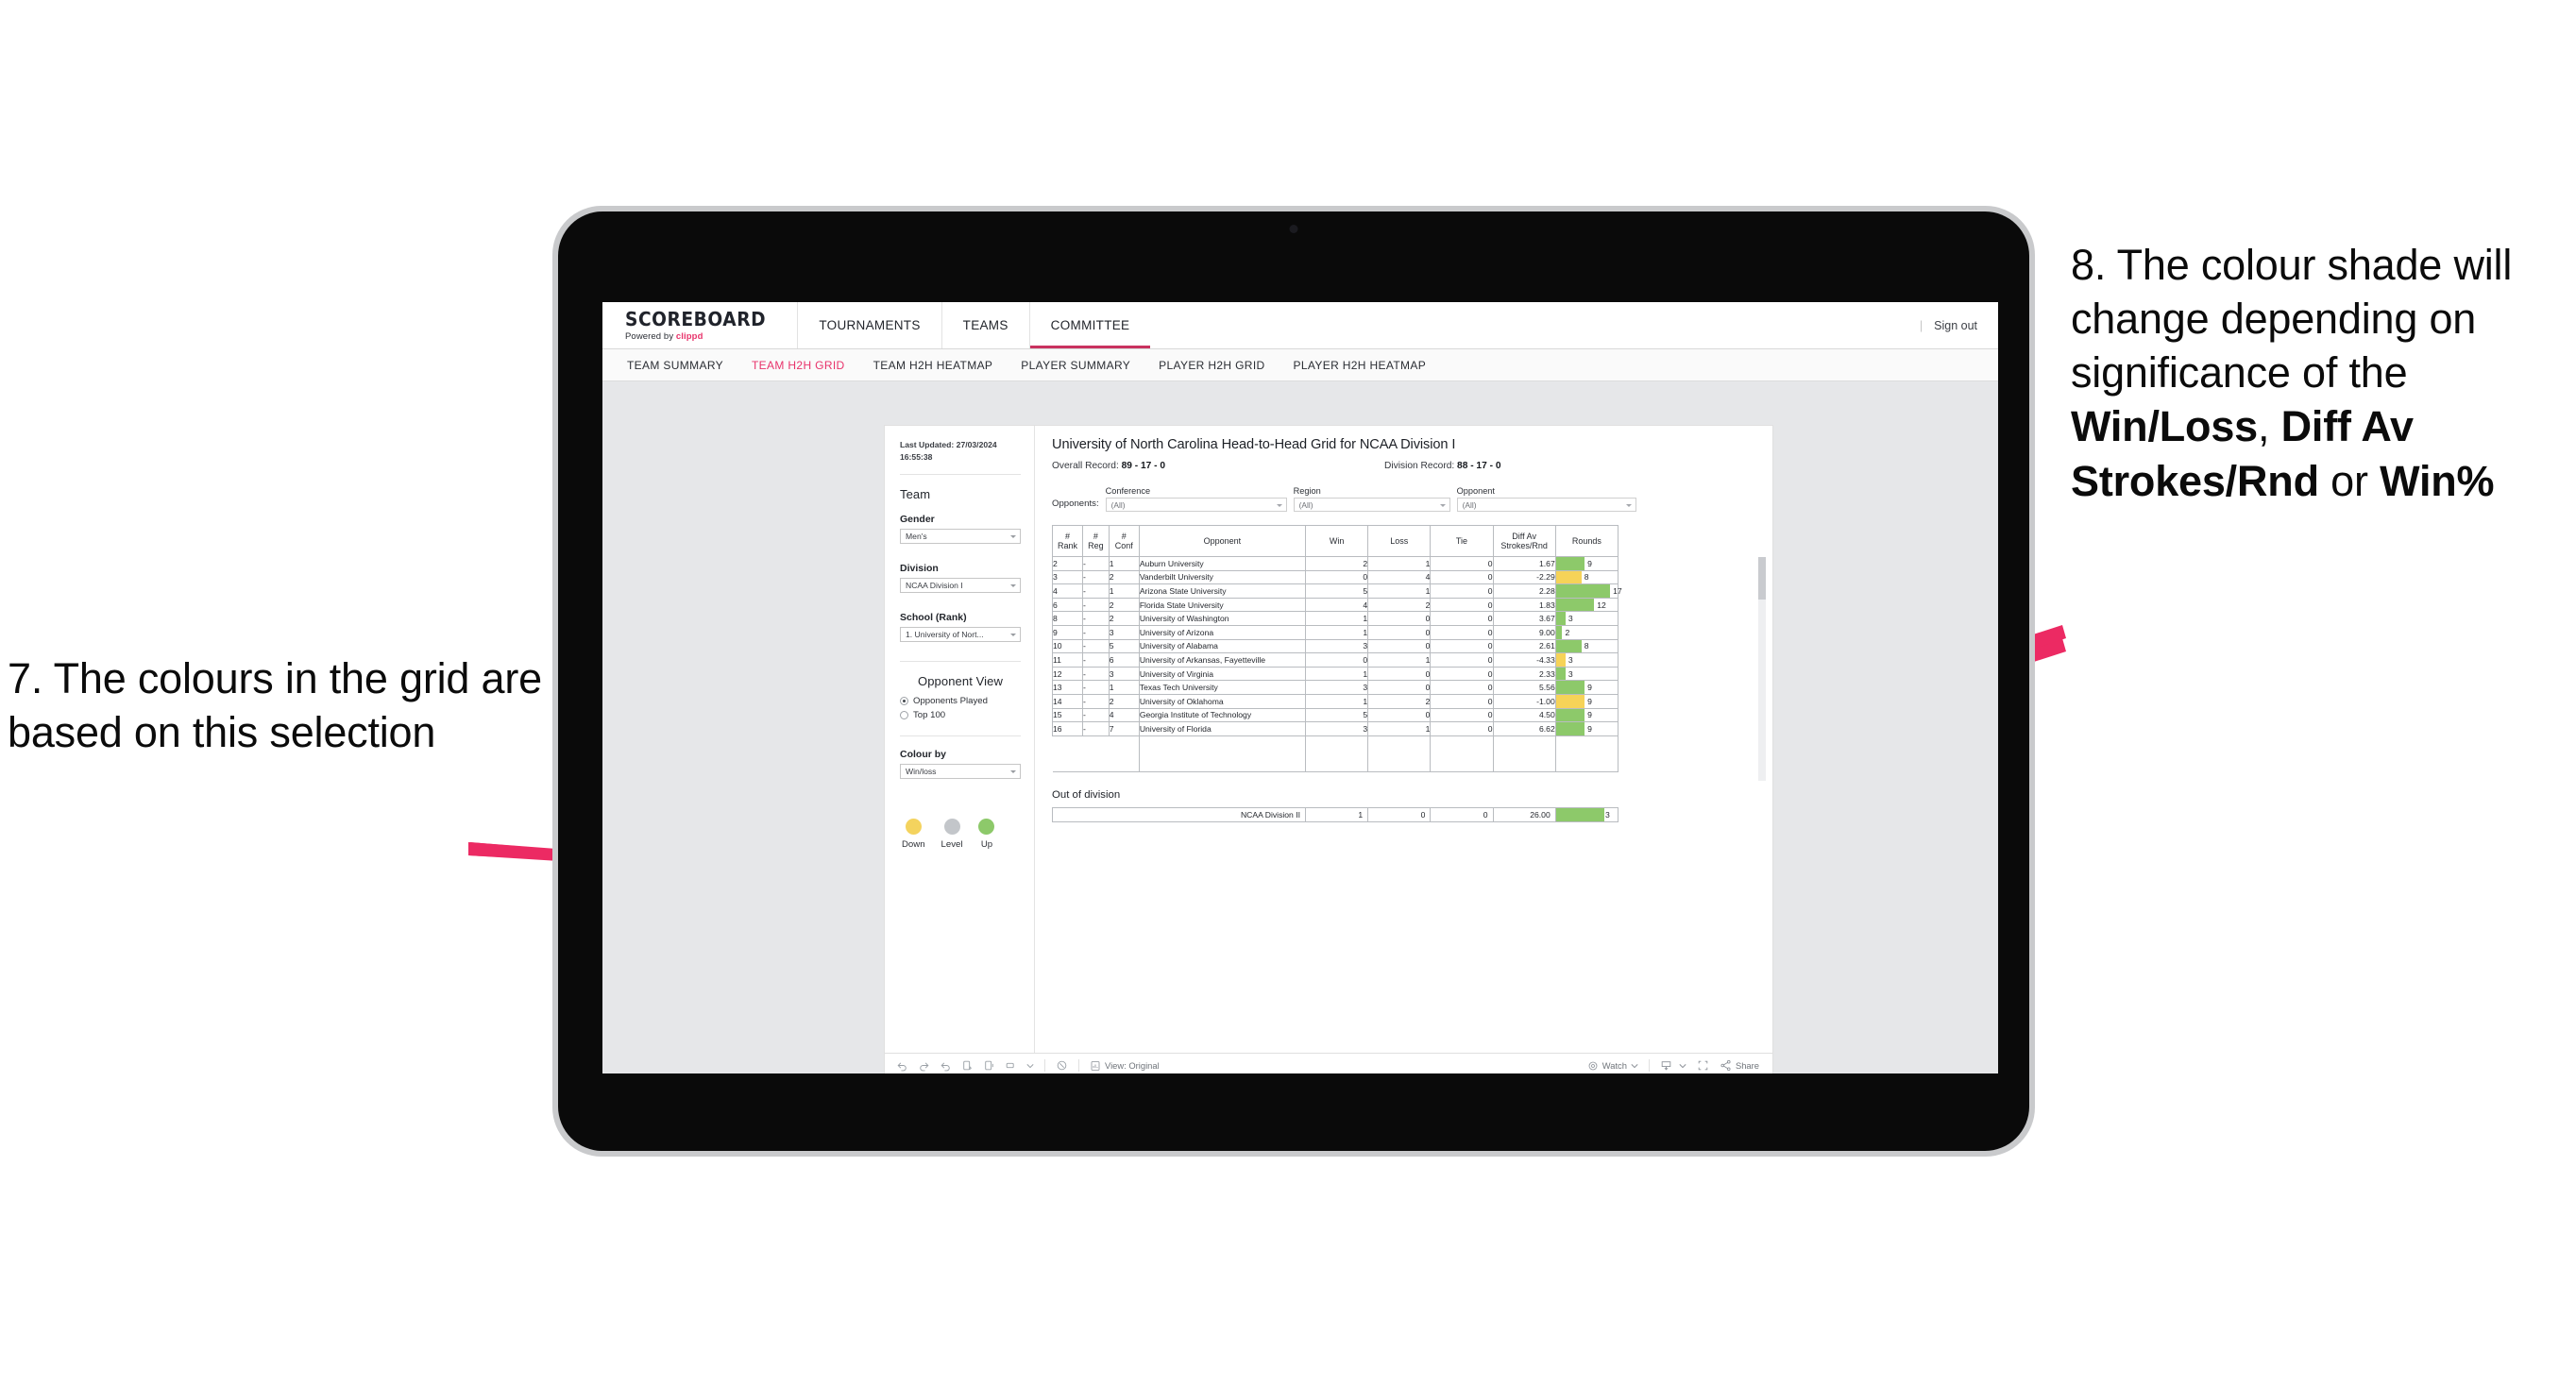 The image size is (2576, 1386). Describe the element at coordinates (1586, 605) in the screenshot. I see `cell-rounds: 12` at that location.